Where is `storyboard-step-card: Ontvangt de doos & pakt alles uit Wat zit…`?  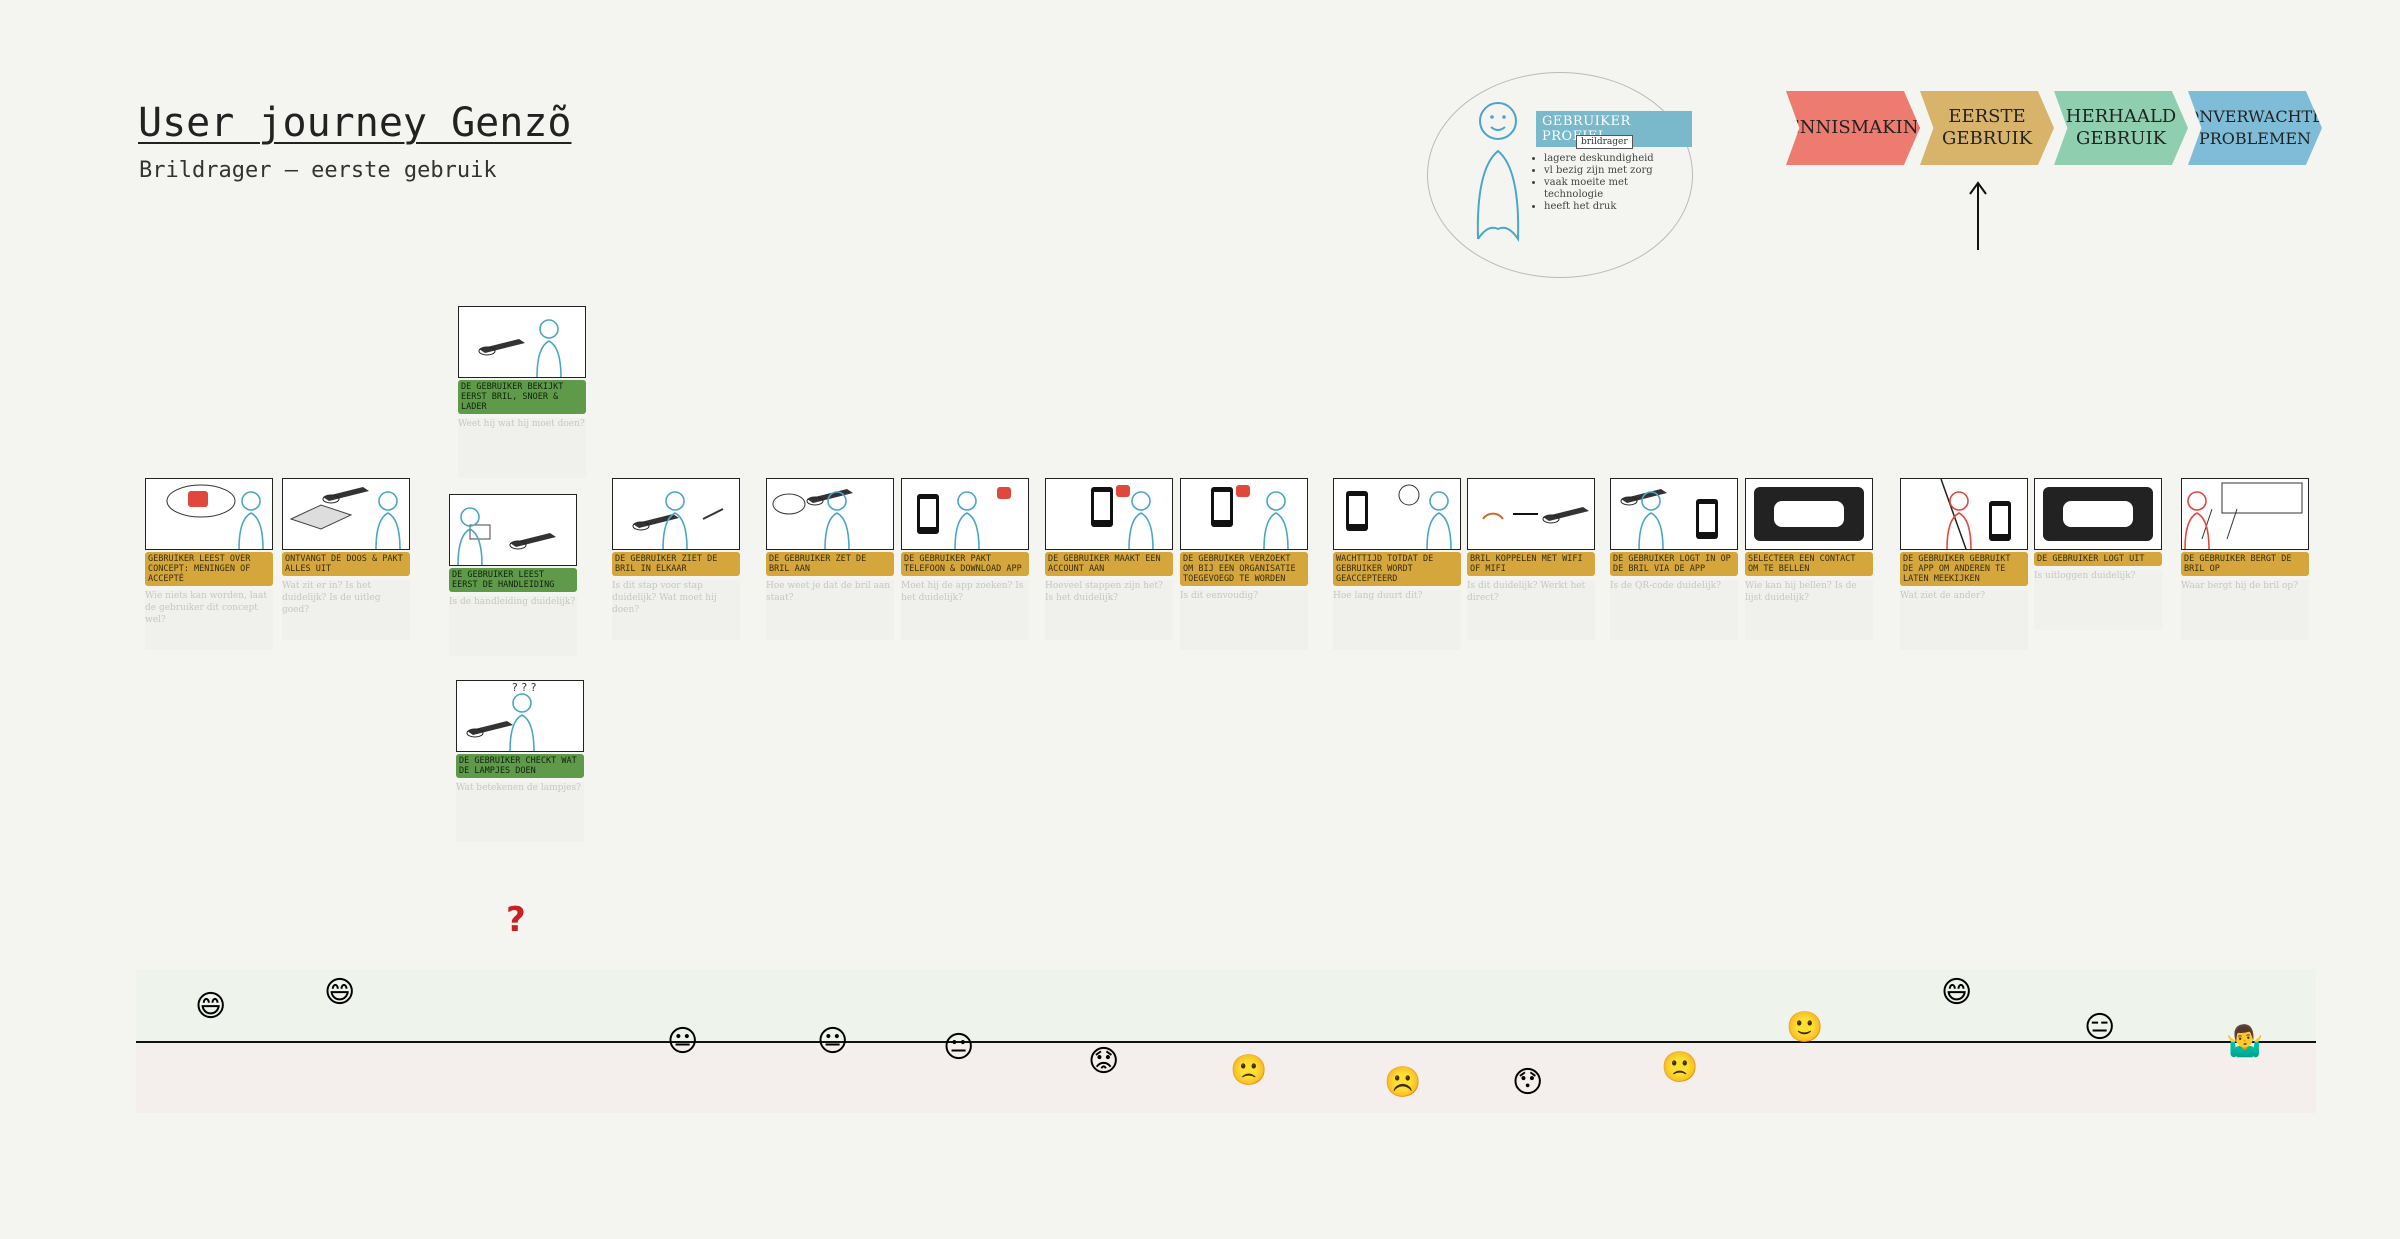 storyboard-step-card: Ontvangt de doos & pakt alles uit Wat zit… is located at coordinates (347, 559).